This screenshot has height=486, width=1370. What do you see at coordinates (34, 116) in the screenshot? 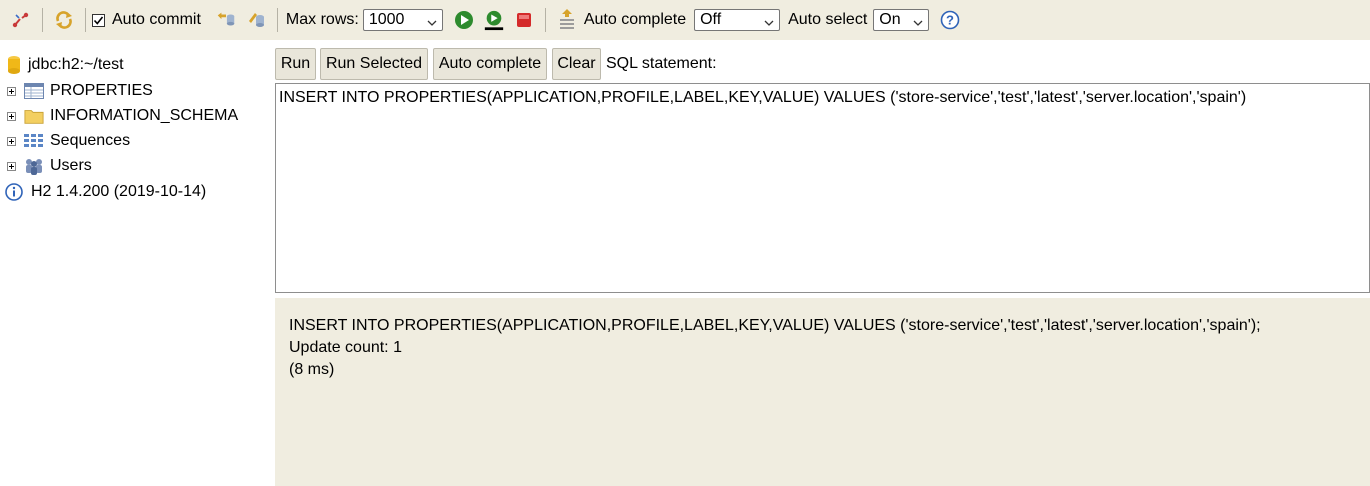
I see `folder-icon` at bounding box center [34, 116].